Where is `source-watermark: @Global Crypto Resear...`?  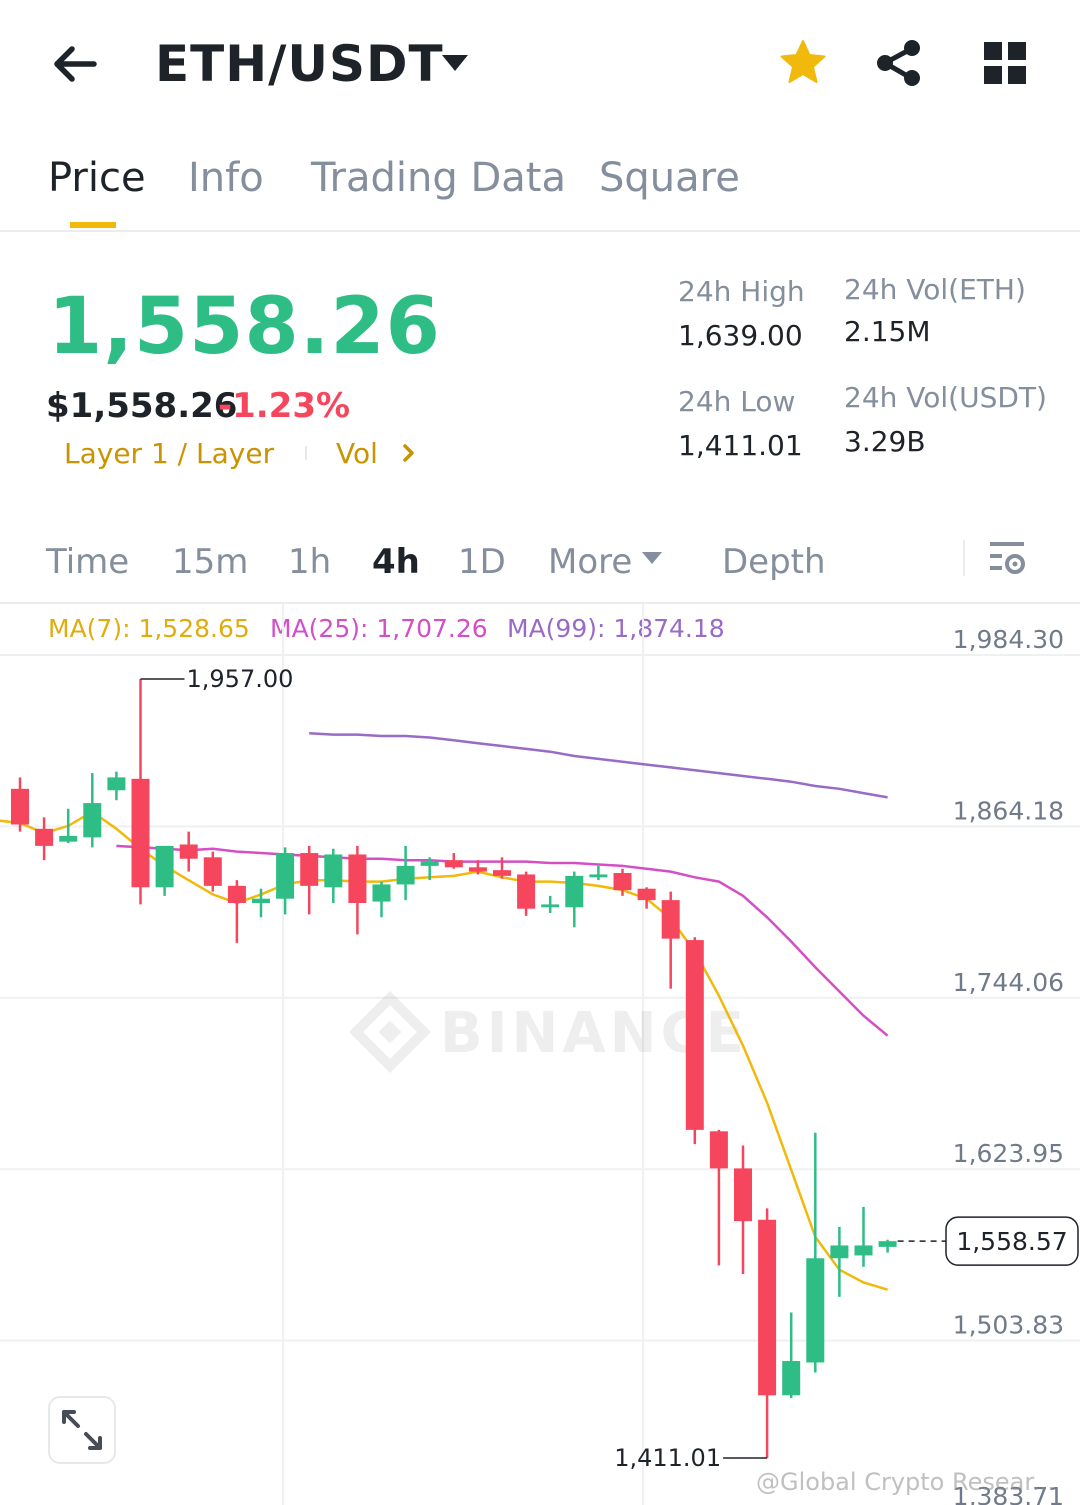 source-watermark: @Global Crypto Resear... is located at coordinates (905, 1482).